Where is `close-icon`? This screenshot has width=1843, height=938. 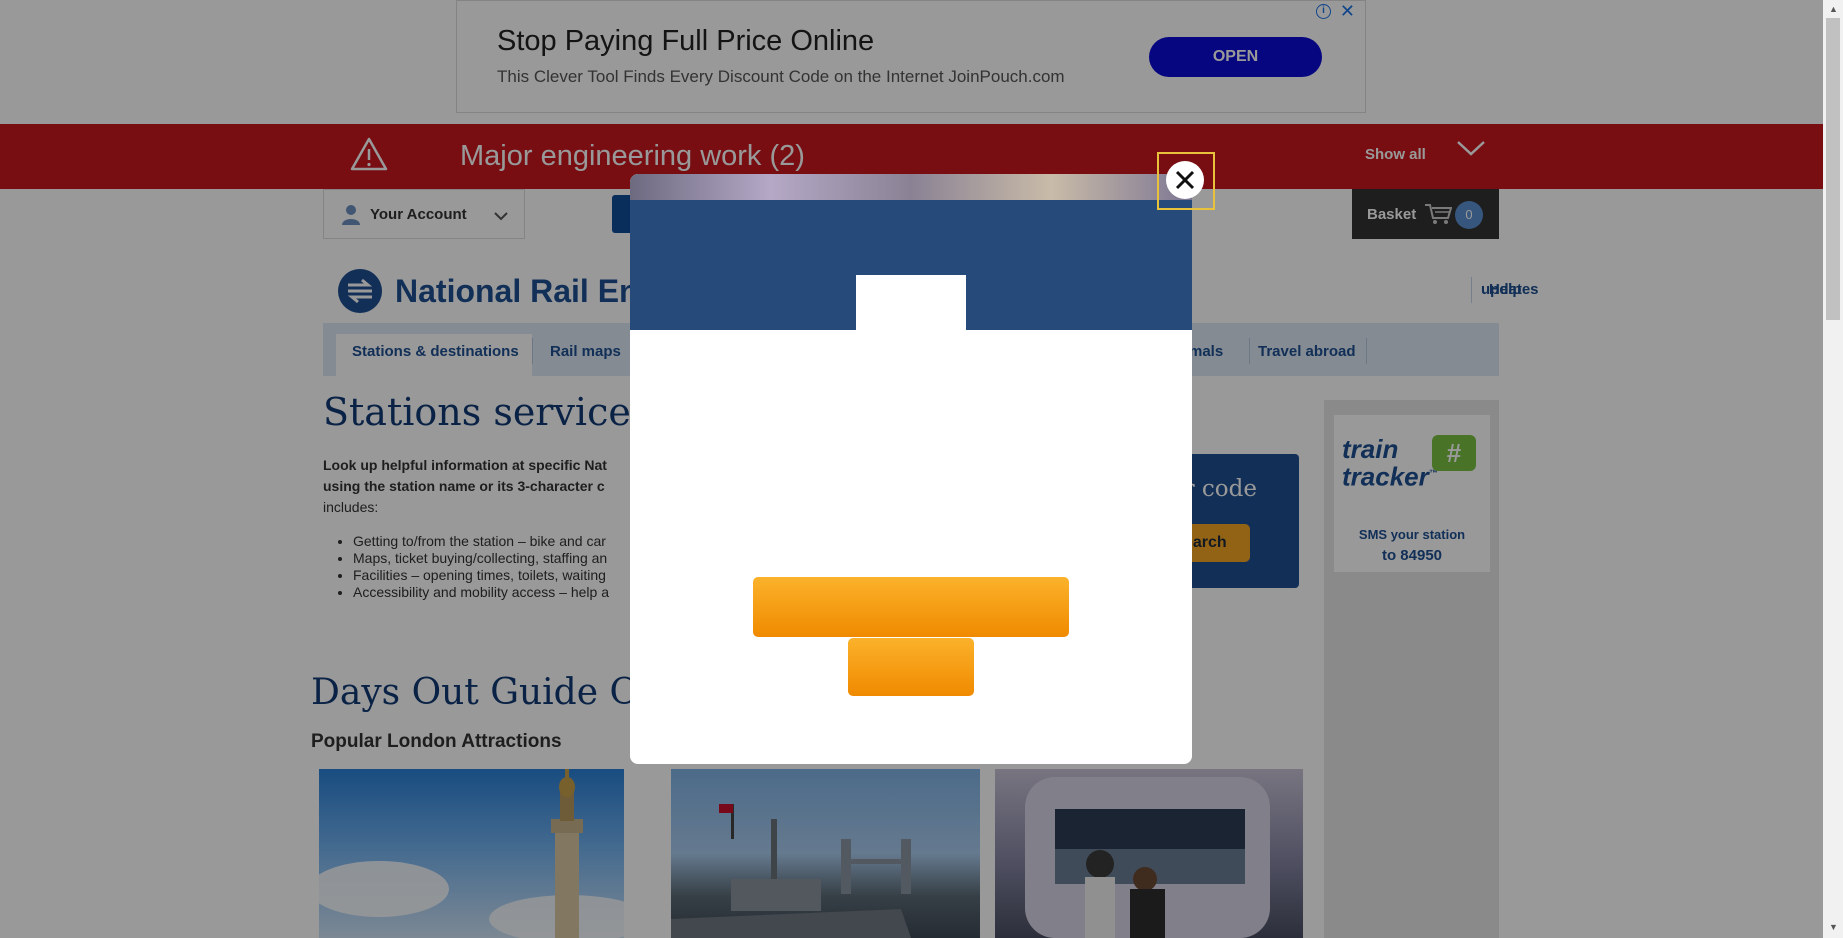
close-icon is located at coordinates (1185, 180).